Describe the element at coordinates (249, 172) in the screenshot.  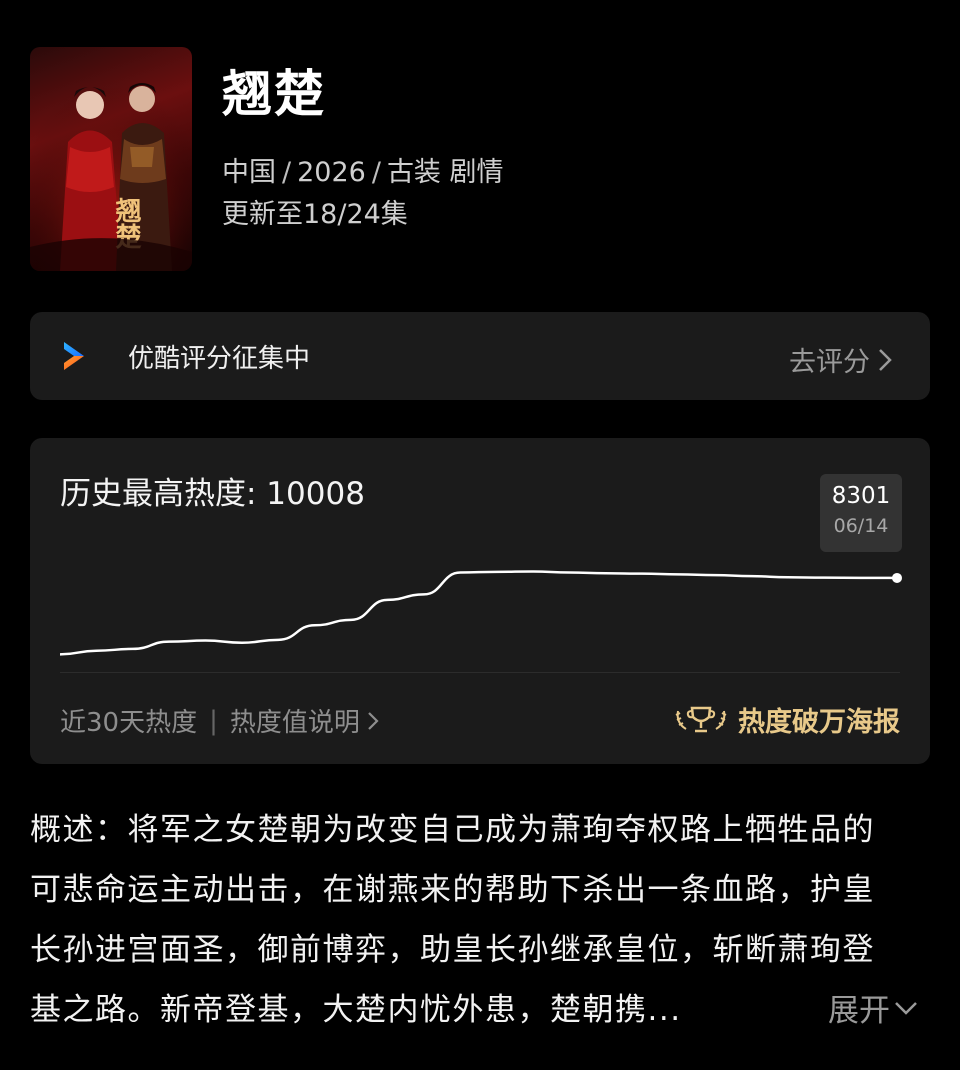
I see `show-country: 中国` at that location.